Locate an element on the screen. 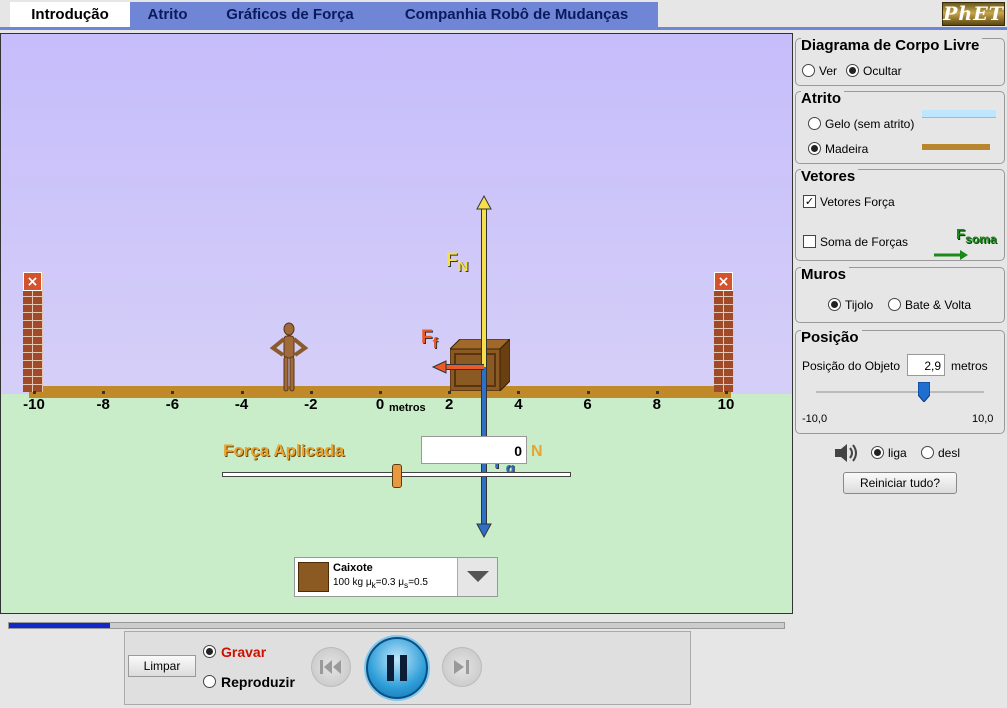 The image size is (1007, 708). tab-companhia-robo: Companhia Robô de Mudanças is located at coordinates (516, 14).